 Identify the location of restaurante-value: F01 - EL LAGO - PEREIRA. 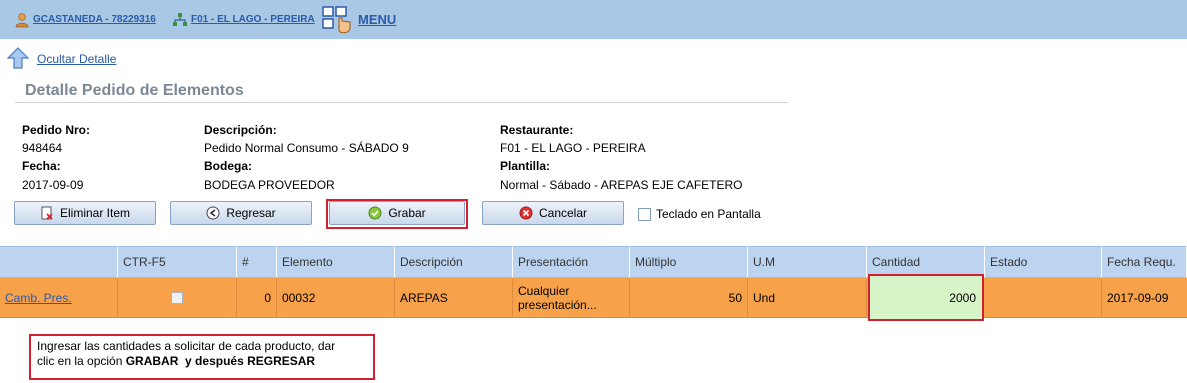
(573, 148).